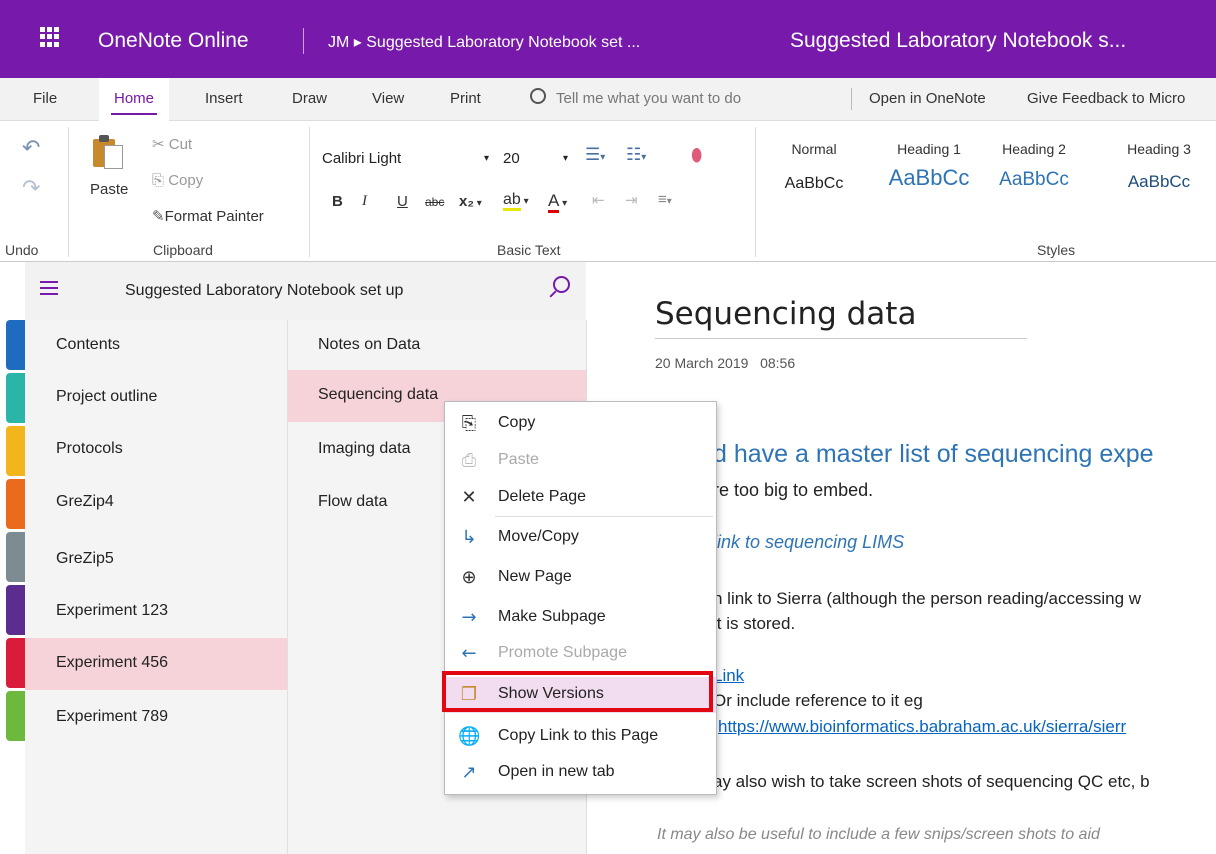 The height and width of the screenshot is (854, 1216). I want to click on menu-item-promote-subpage: ← Promote Subpage, so click(580, 654).